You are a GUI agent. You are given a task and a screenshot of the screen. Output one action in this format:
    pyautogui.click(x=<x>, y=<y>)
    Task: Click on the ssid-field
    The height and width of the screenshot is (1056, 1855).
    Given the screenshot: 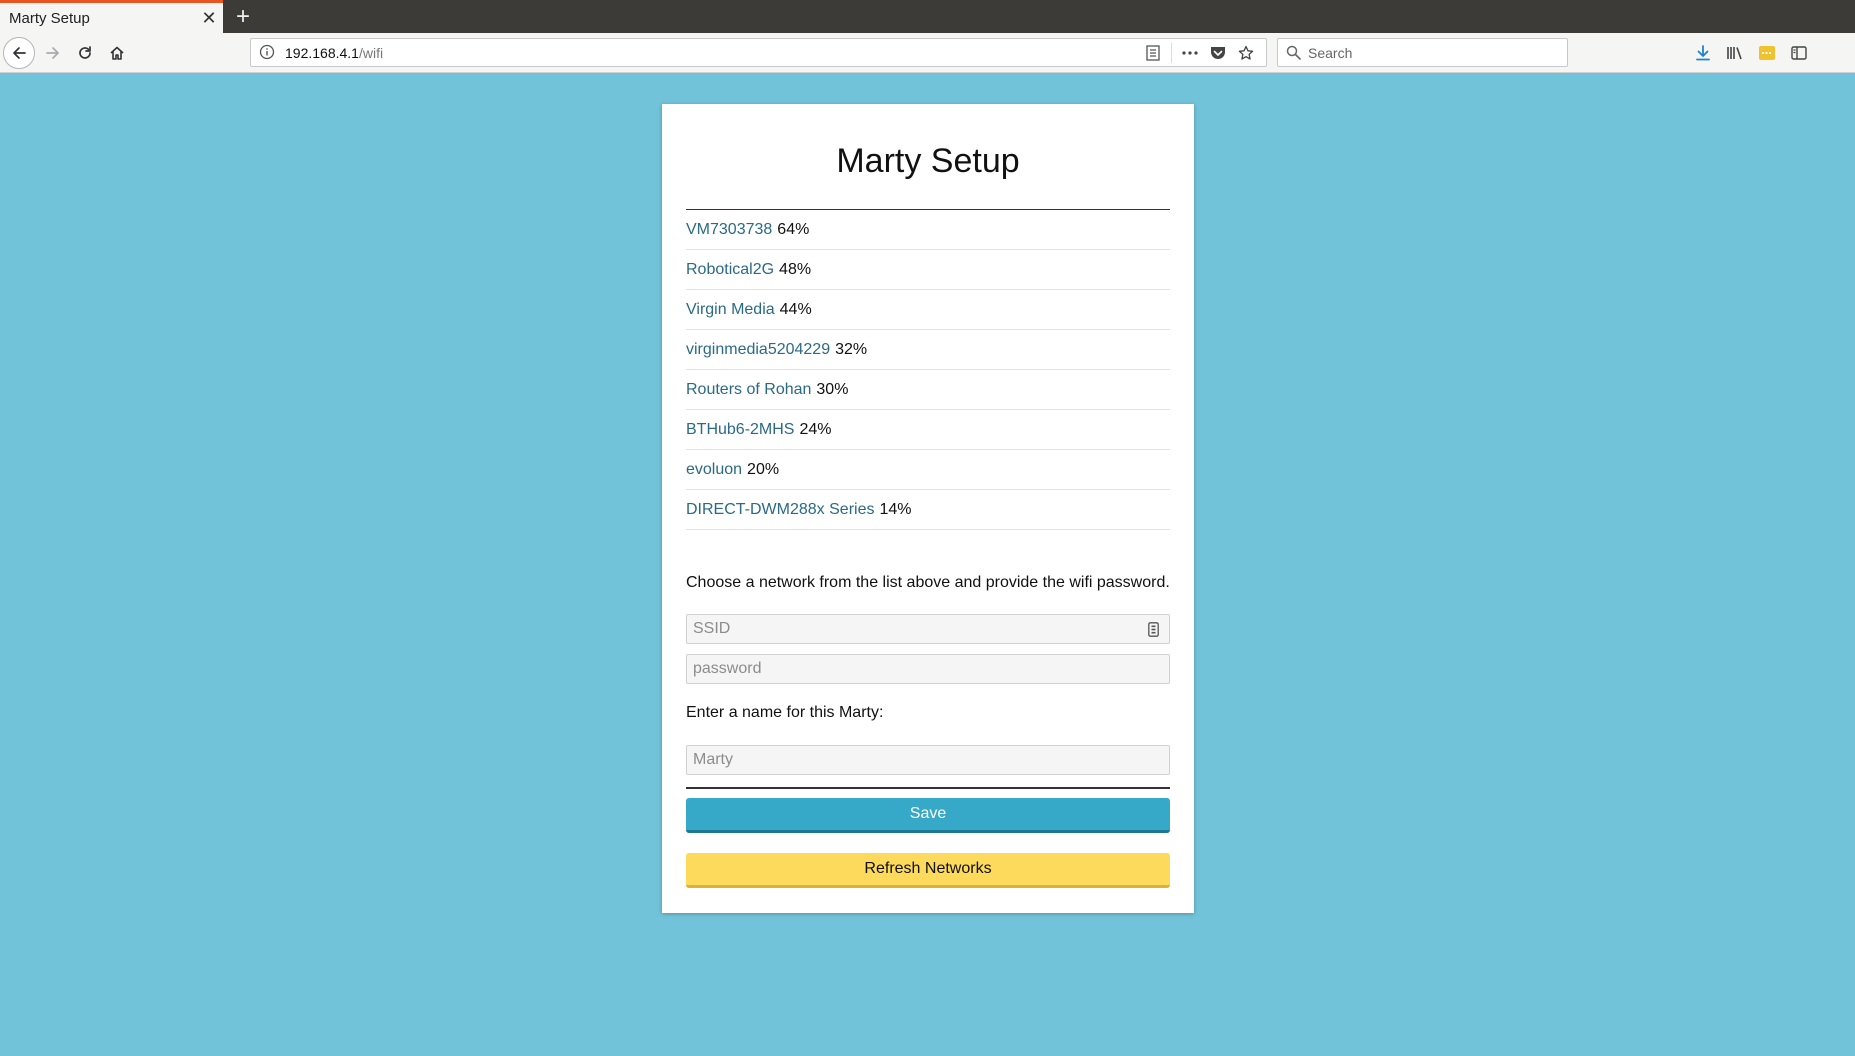 What is the action you would take?
    pyautogui.click(x=928, y=629)
    